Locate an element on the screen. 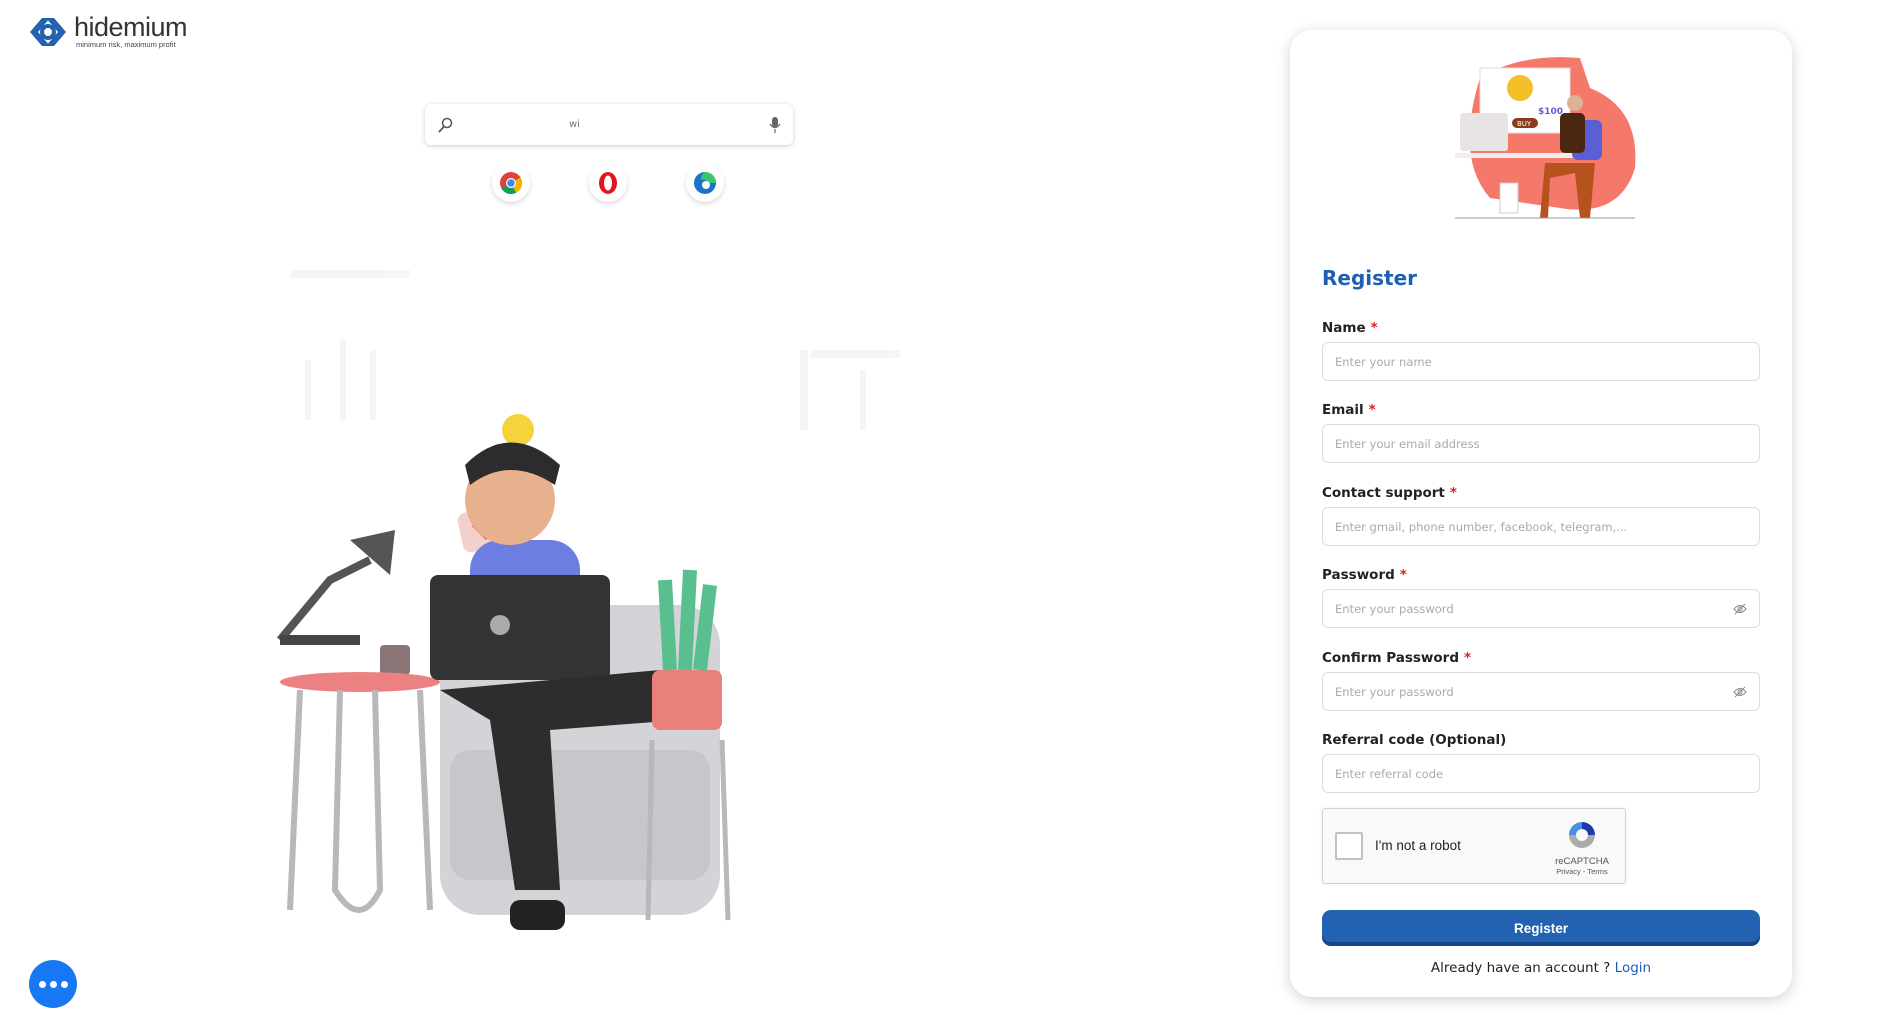 Image resolution: width=1898 pixels, height=1015 pixels. chrome-button is located at coordinates (511, 183).